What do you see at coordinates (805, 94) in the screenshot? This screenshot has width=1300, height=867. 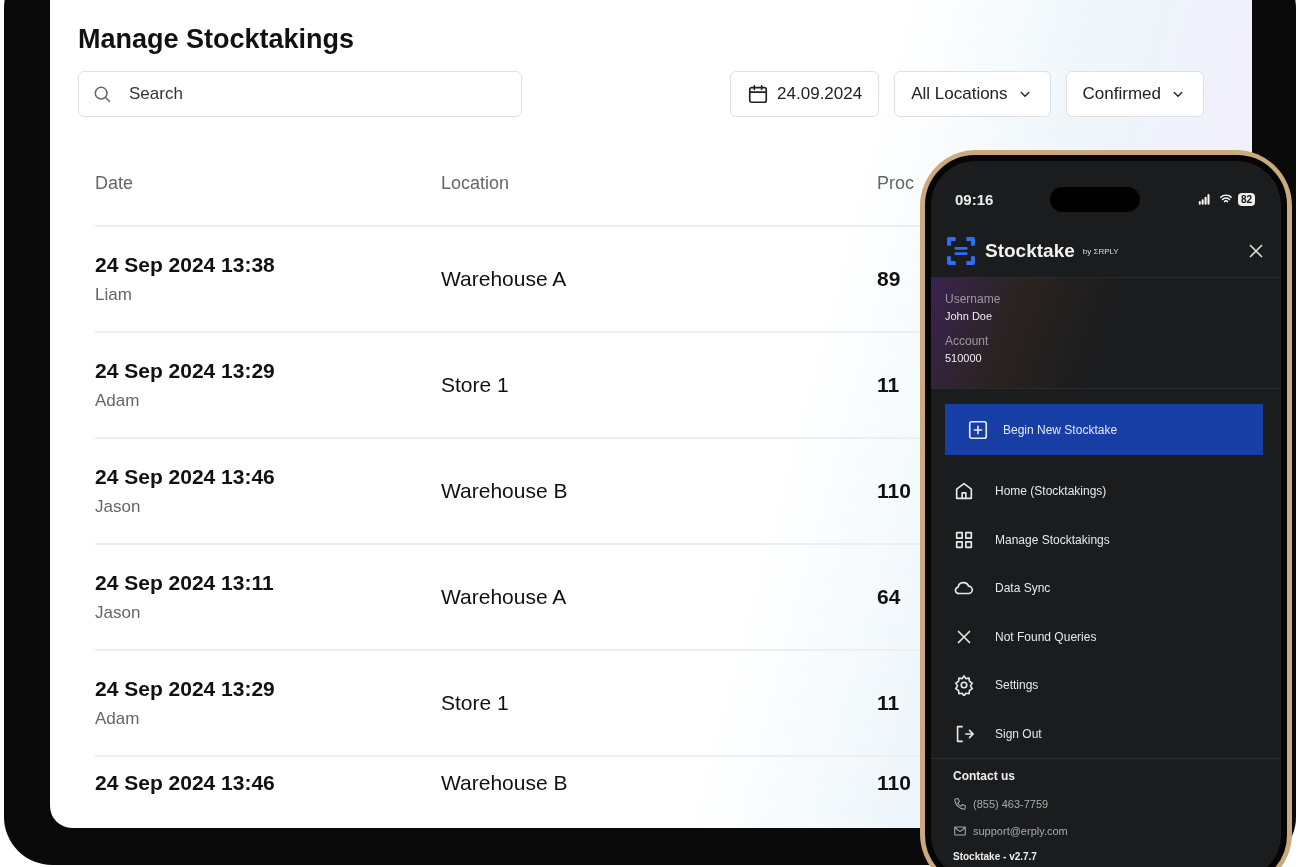 I see `date-picker: 24.09.2024` at bounding box center [805, 94].